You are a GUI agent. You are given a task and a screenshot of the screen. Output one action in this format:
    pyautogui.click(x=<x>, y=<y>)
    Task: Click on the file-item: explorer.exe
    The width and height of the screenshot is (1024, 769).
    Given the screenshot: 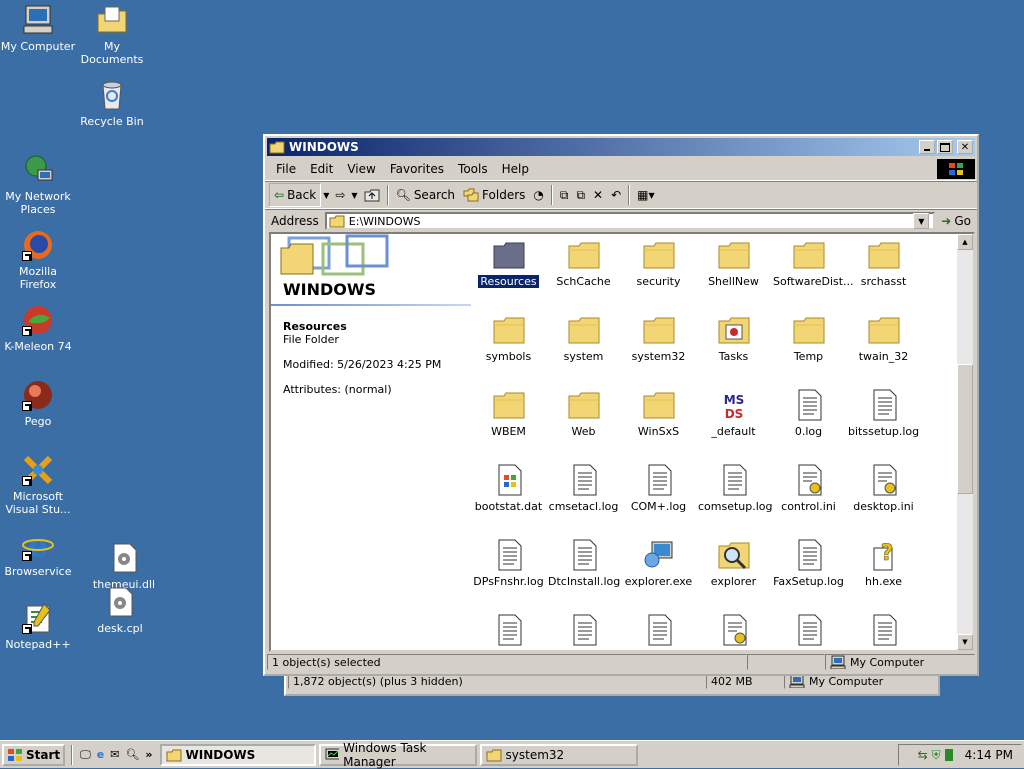 What is the action you would take?
    pyautogui.click(x=658, y=563)
    